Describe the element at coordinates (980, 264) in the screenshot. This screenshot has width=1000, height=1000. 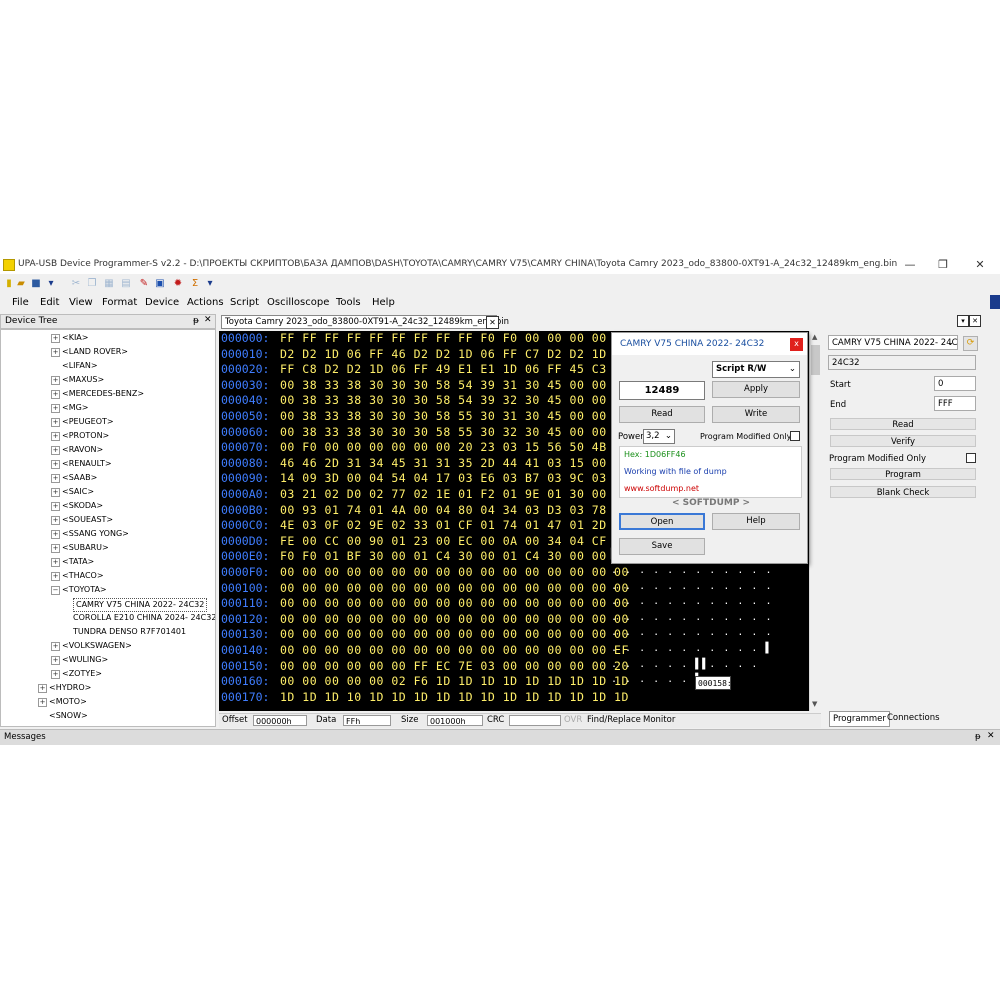
I see `close-button: ✕` at that location.